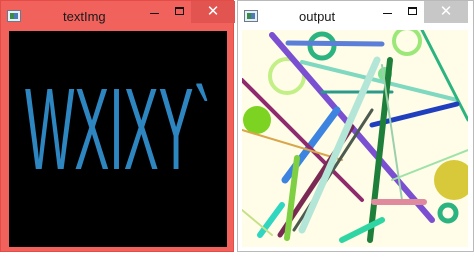  Describe the element at coordinates (317, 16) in the screenshot. I see `window-title: output` at that location.